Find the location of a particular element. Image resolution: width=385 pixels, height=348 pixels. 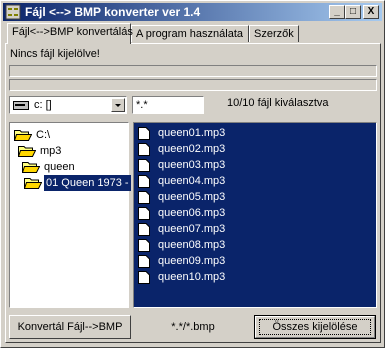

file-name: queen06.mp3 is located at coordinates (192, 213).